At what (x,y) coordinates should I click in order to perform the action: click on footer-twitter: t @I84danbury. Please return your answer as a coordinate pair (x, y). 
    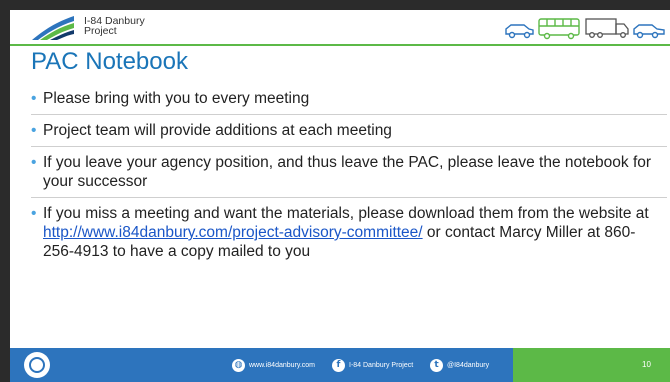
    Looking at the image, I should click on (459, 365).